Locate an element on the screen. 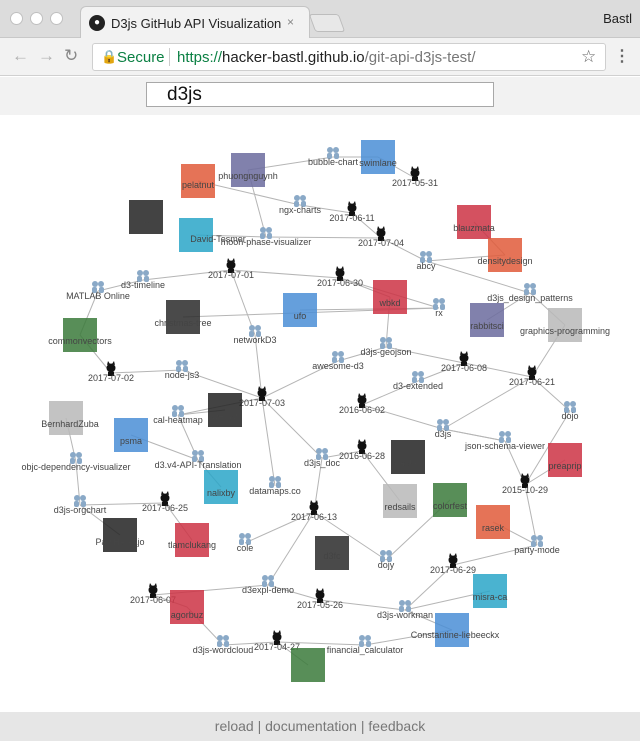 Image resolution: width=640 pixels, height=741 pixels. browser-tab: ● D3js GitHub API Visualization × is located at coordinates (195, 22).